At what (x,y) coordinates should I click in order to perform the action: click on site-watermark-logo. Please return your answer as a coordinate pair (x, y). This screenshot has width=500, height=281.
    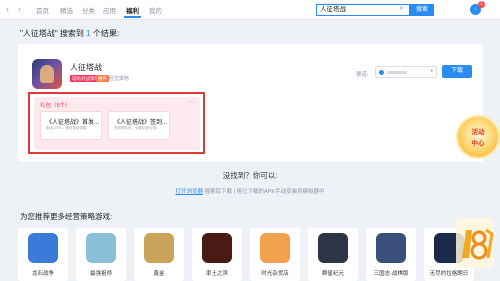
    Looking at the image, I should click on (475, 243).